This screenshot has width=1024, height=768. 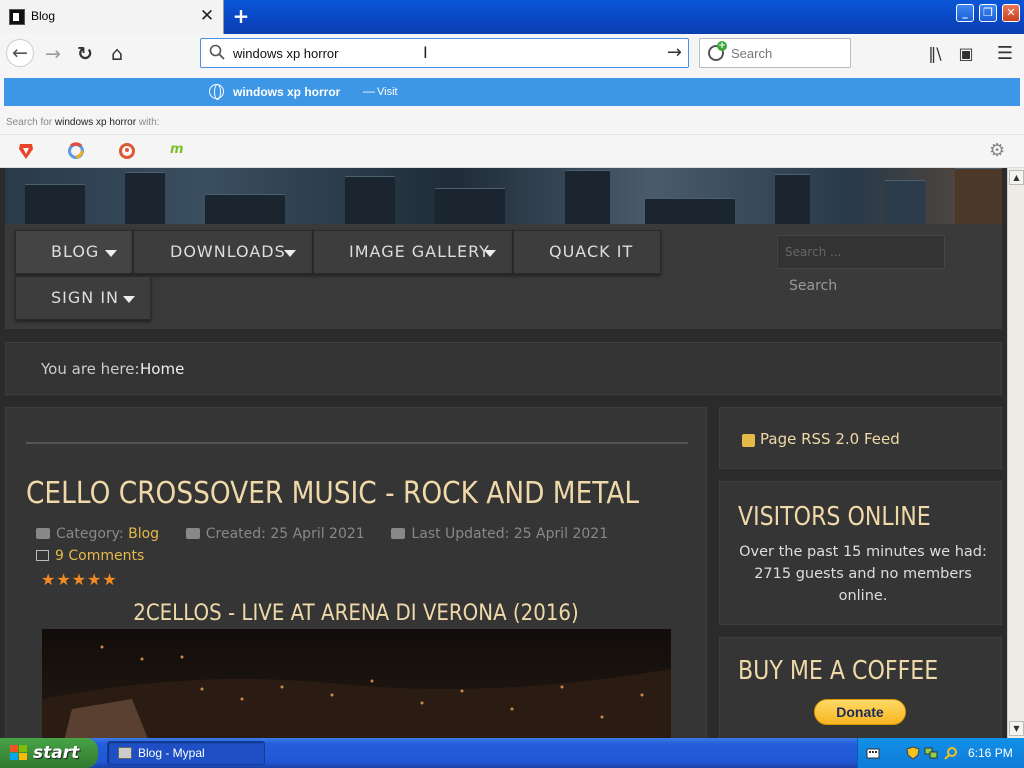 I want to click on hamburger-menu-icon: ☰, so click(x=1005, y=54).